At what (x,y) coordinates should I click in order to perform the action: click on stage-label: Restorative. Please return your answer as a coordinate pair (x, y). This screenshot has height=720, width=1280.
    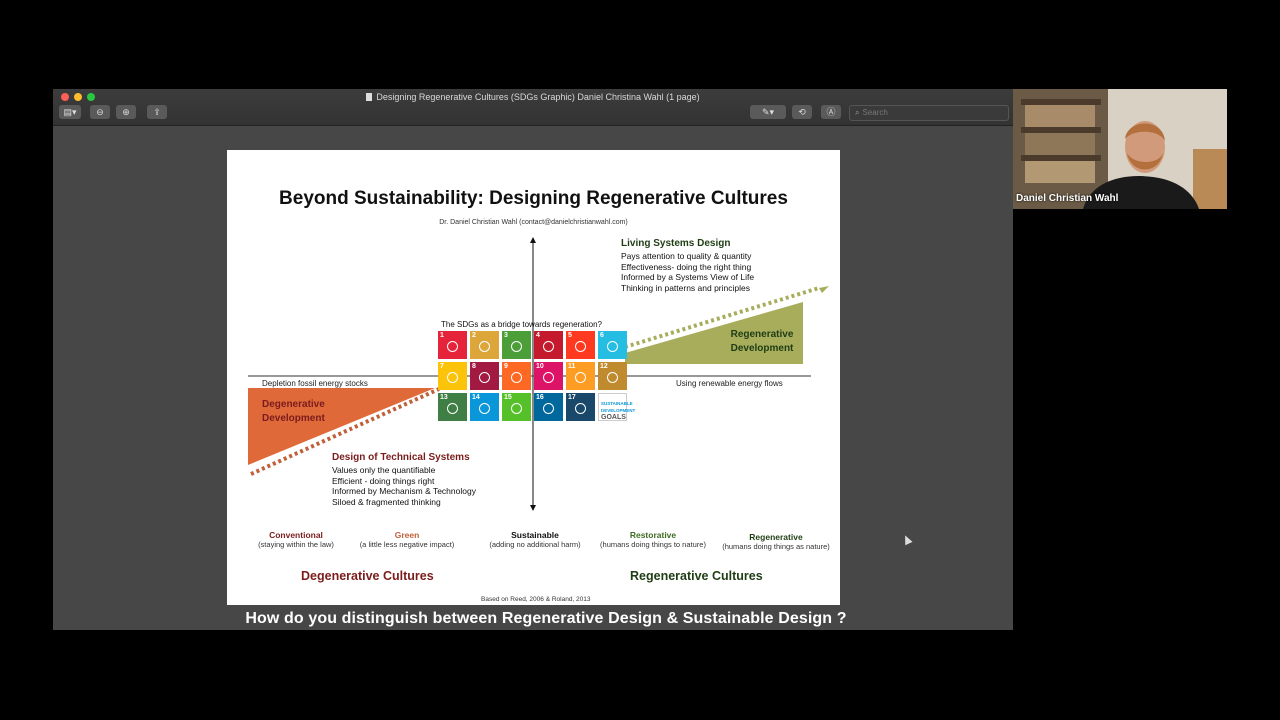
    Looking at the image, I should click on (653, 535).